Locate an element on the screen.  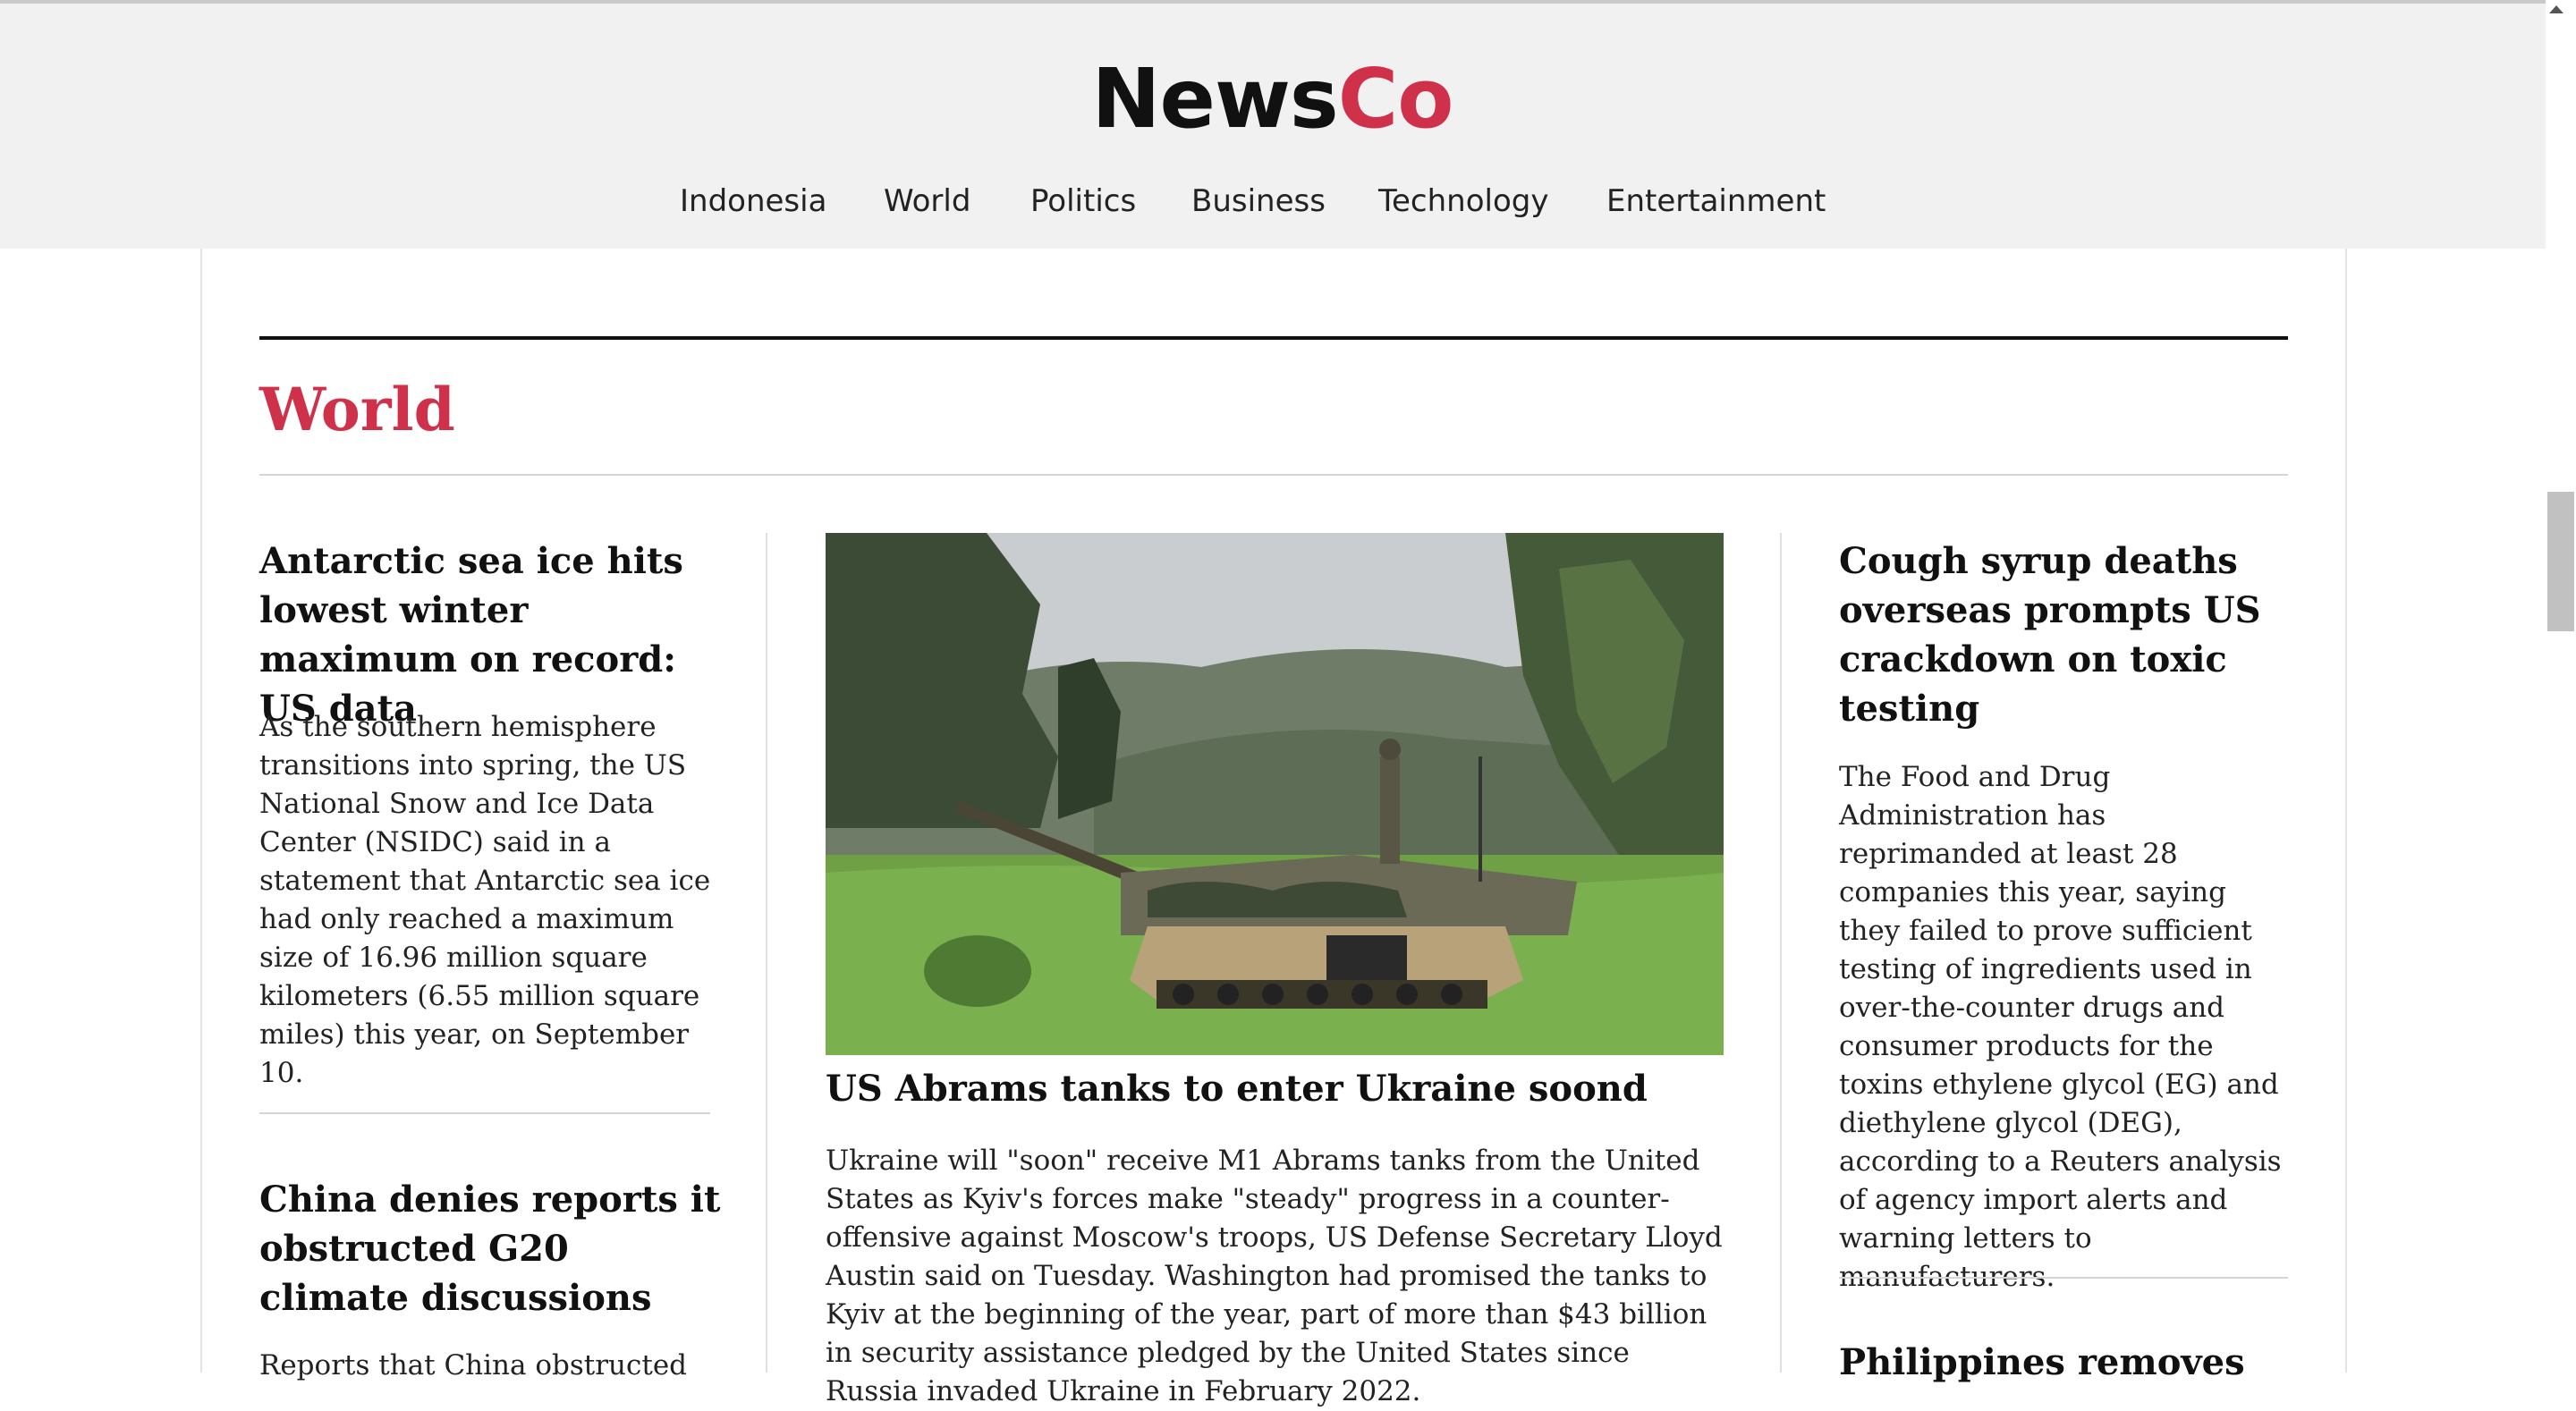
scroll-up-arrow-icon is located at coordinates (2556, 9).